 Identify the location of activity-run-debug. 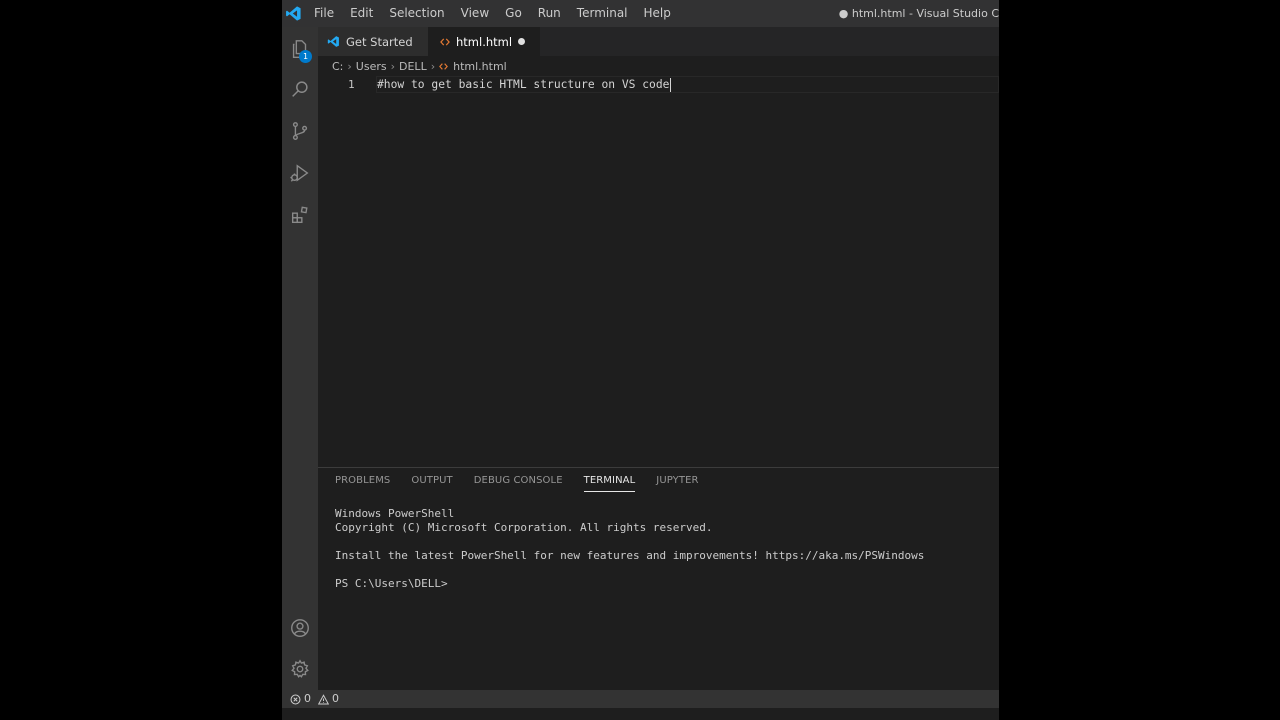
(300, 173).